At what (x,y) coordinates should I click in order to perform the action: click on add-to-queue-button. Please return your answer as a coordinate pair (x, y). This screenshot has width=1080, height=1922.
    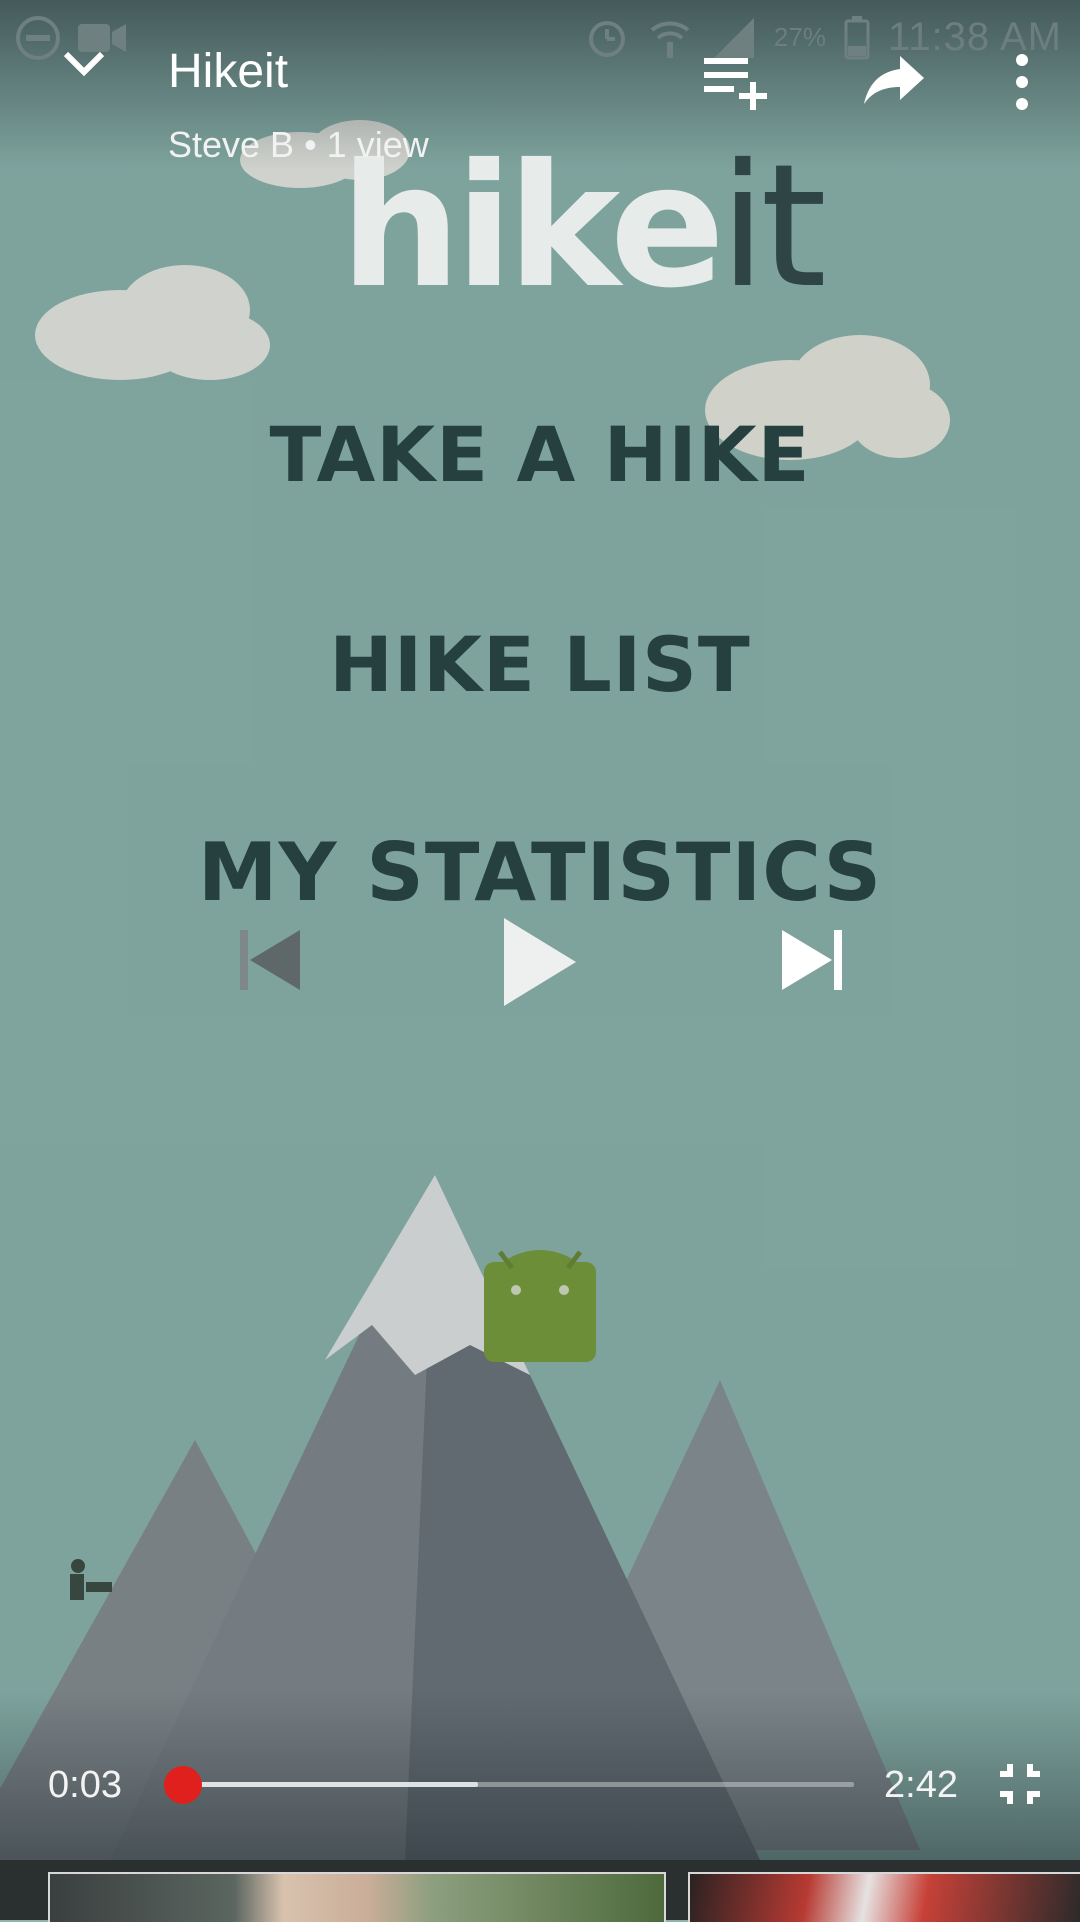
    Looking at the image, I should click on (736, 82).